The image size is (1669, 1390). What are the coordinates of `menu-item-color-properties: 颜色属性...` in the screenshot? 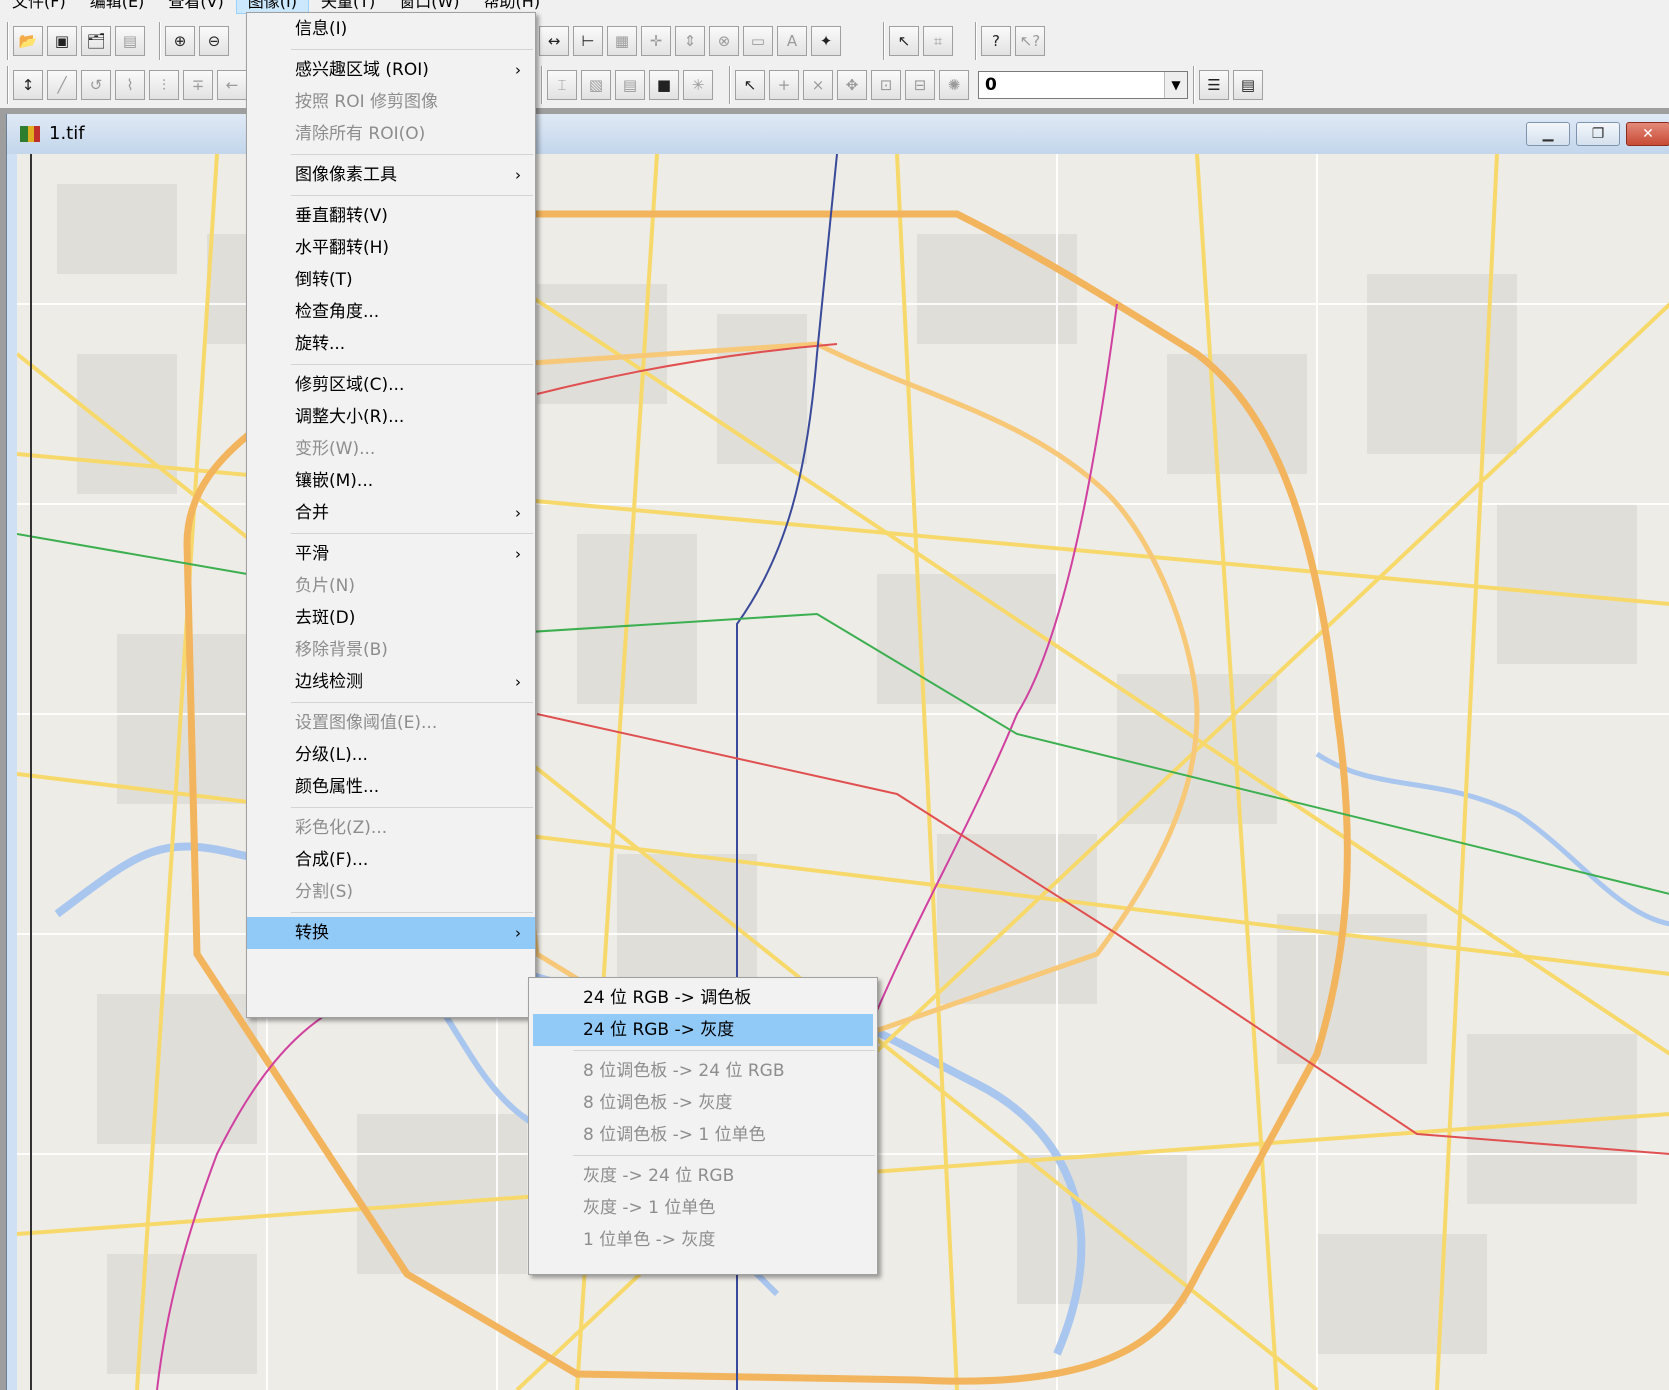 It's located at (391, 787).